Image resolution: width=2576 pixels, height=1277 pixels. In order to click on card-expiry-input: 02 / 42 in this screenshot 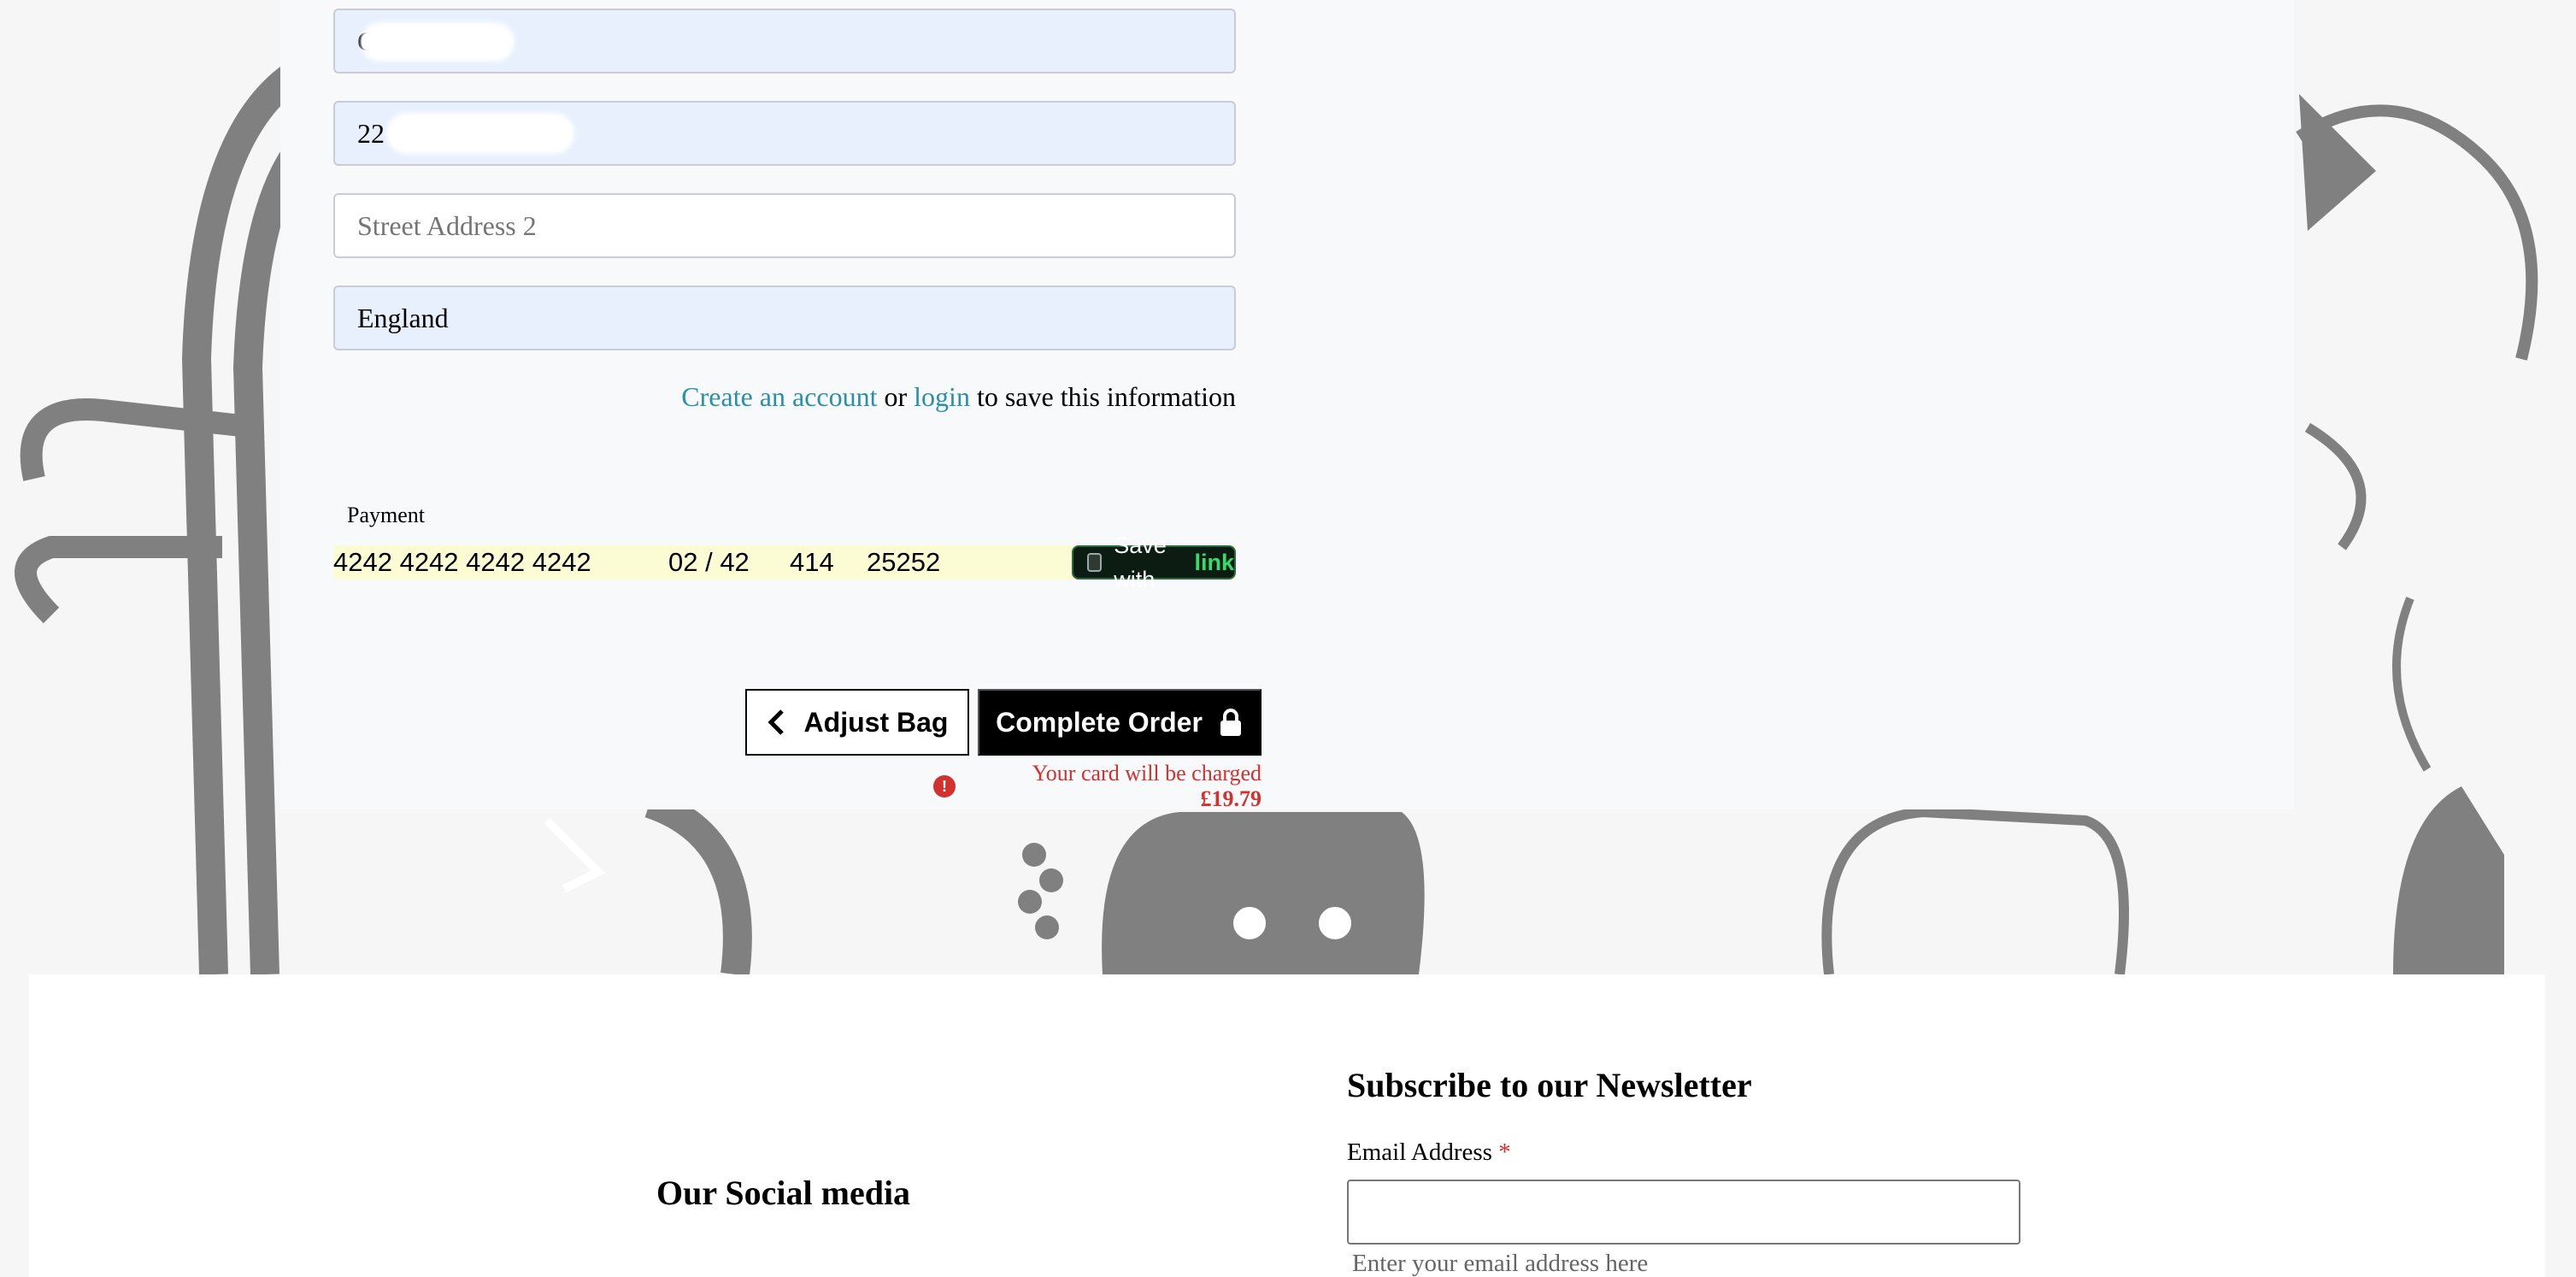, I will do `click(709, 562)`.